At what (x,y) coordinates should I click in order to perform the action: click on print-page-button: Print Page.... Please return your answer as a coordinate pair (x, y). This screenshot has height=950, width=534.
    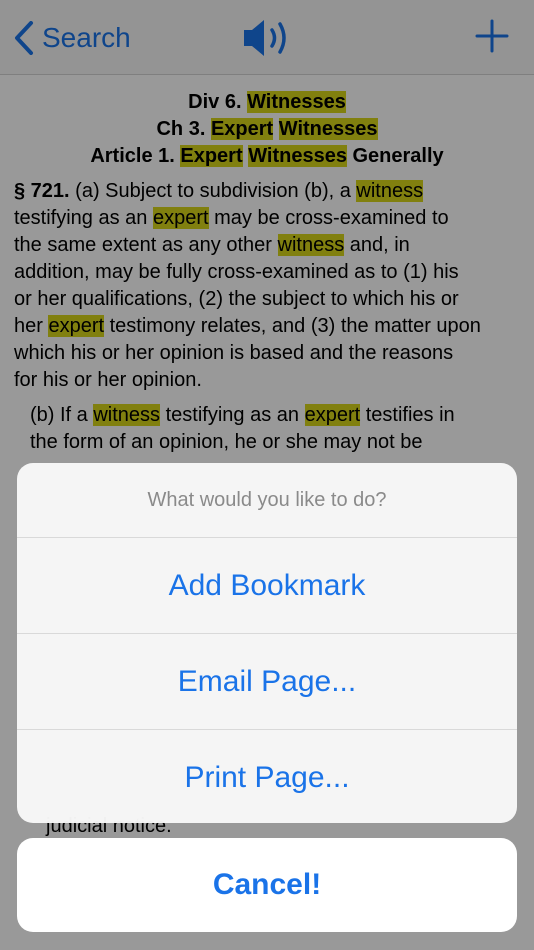
    Looking at the image, I should click on (267, 776).